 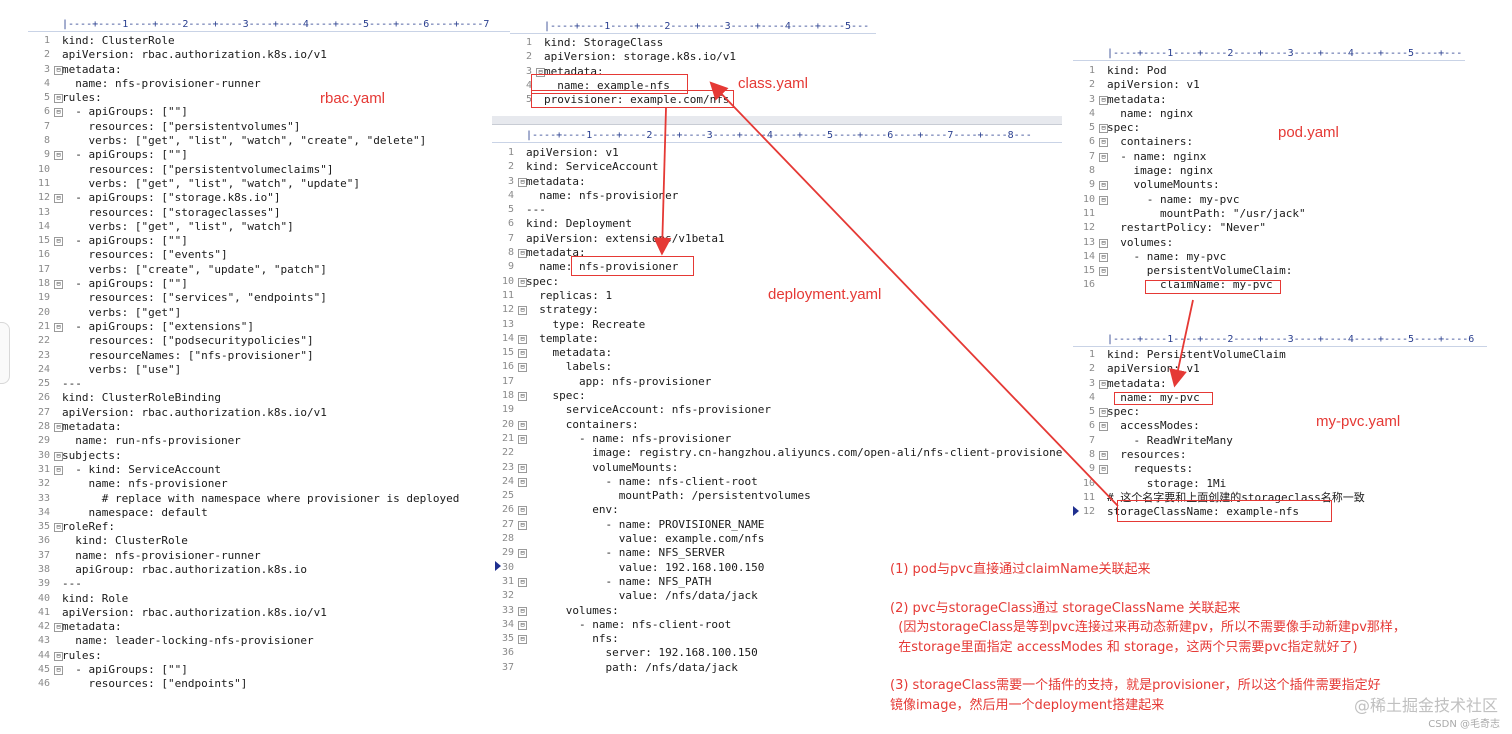 What do you see at coordinates (269, 656) in the screenshot?
I see `code-line: 44 ⊟ rules:` at bounding box center [269, 656].